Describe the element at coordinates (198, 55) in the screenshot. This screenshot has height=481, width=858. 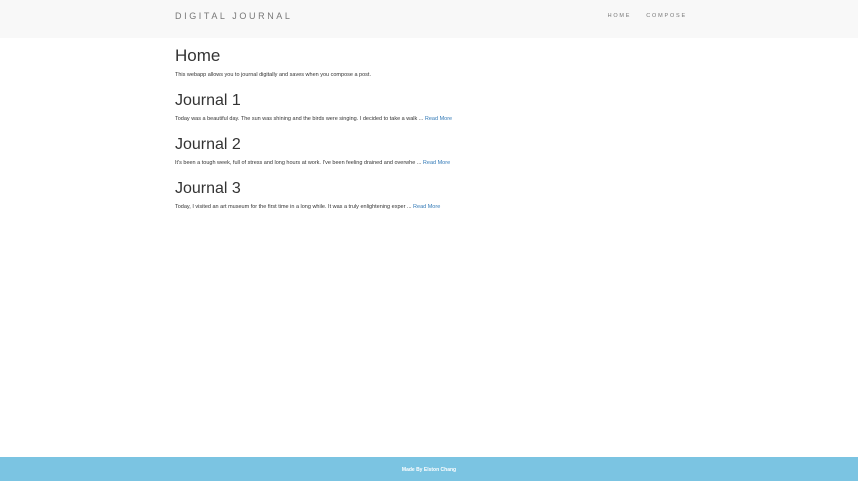
I see `page-title: Home` at that location.